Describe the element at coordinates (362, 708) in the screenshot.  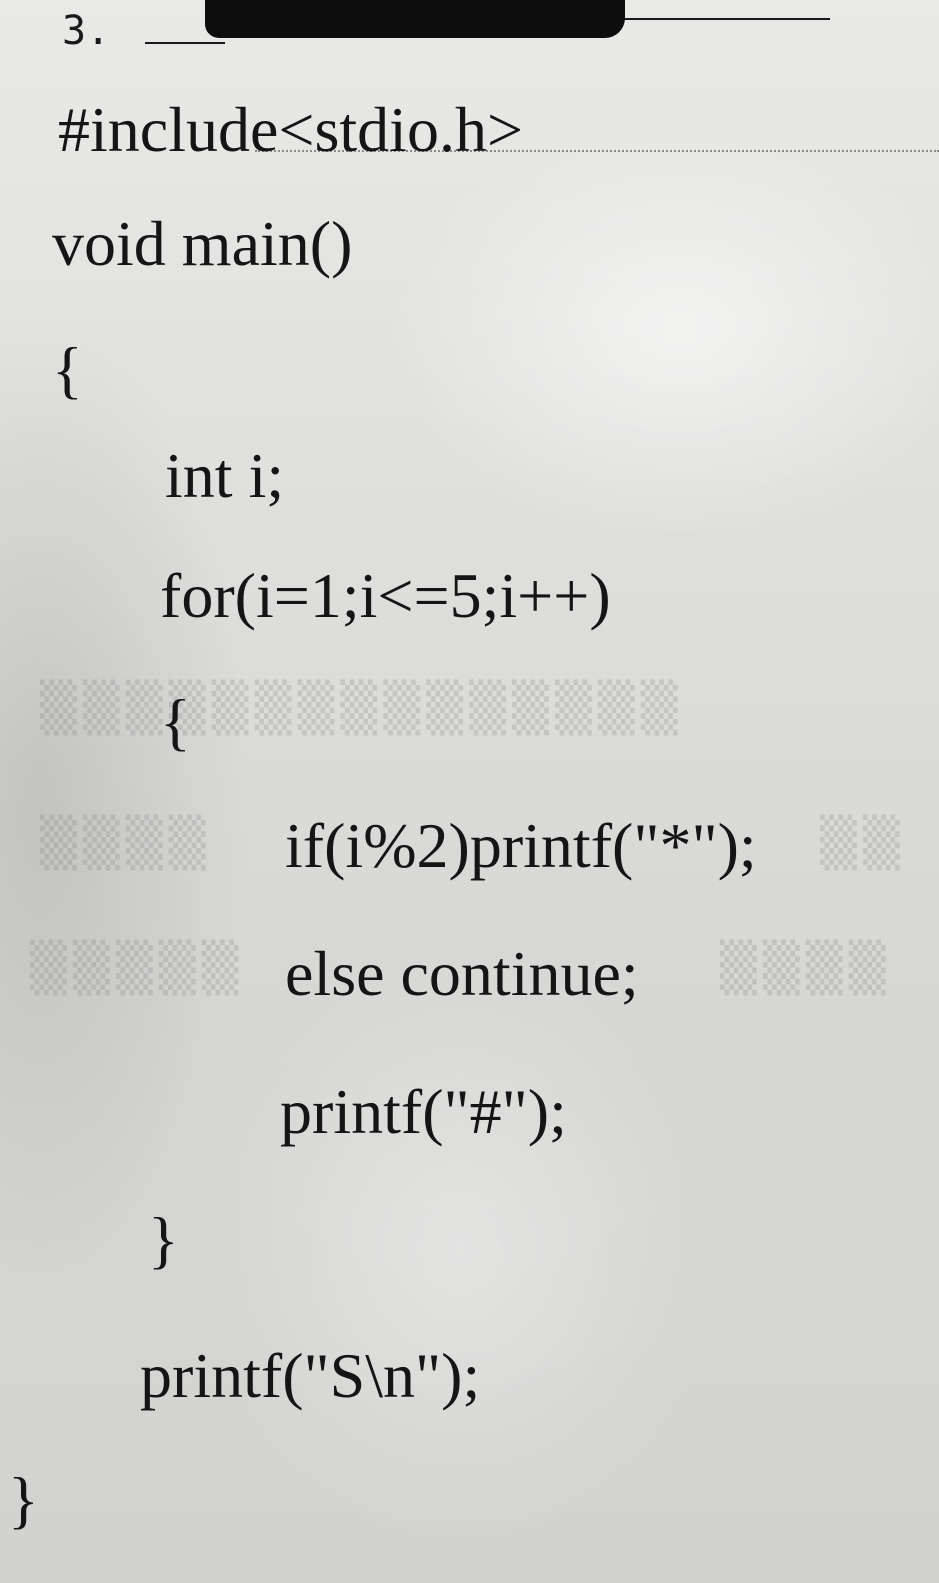
I see `bleed-through-text: ▒▒▒▒▒▒▒▒▒▒▒▒▒▒▒` at that location.